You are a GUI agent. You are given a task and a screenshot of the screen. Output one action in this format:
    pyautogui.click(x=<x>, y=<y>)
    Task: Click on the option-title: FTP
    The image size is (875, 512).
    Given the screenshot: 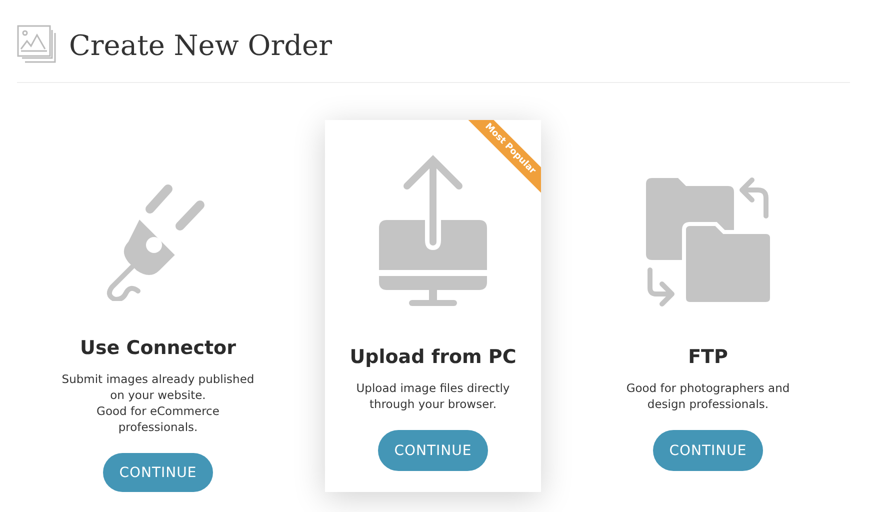 What is the action you would take?
    pyautogui.click(x=708, y=357)
    